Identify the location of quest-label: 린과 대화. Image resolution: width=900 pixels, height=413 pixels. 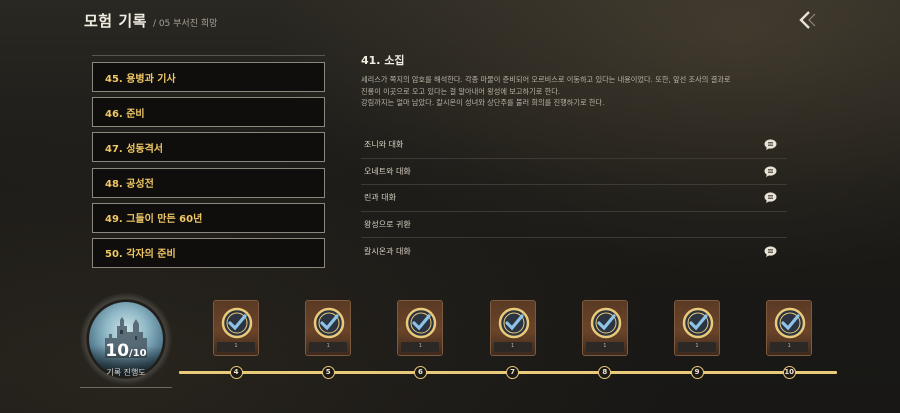
(380, 198).